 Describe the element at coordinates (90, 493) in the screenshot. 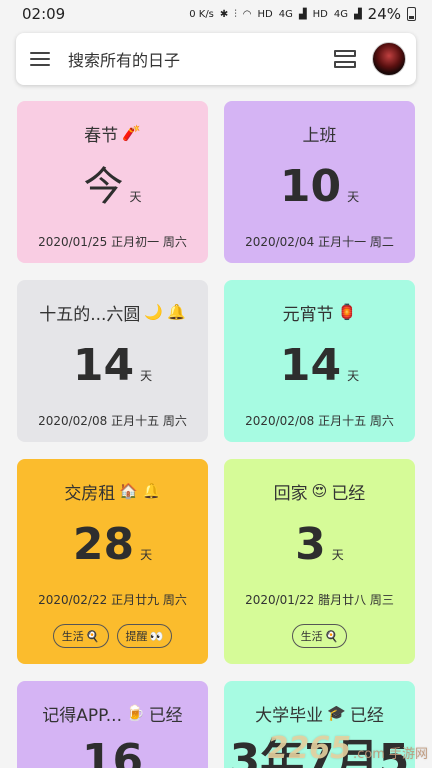

I see `card-title-text: 交房租` at that location.